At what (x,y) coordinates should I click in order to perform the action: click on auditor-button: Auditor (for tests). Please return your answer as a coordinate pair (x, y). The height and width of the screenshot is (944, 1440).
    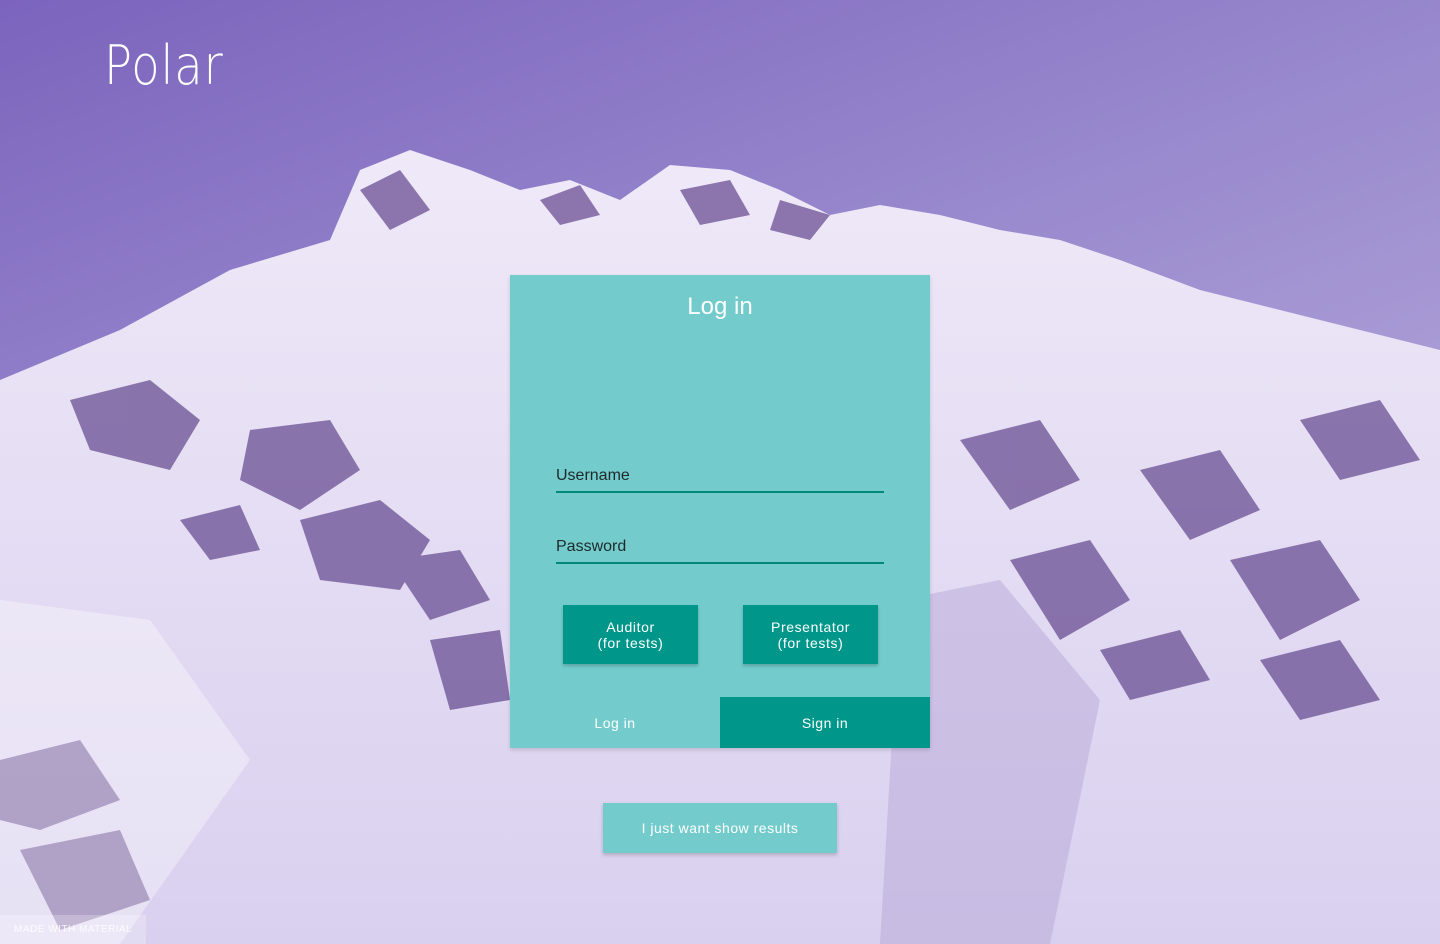
    Looking at the image, I should click on (630, 634).